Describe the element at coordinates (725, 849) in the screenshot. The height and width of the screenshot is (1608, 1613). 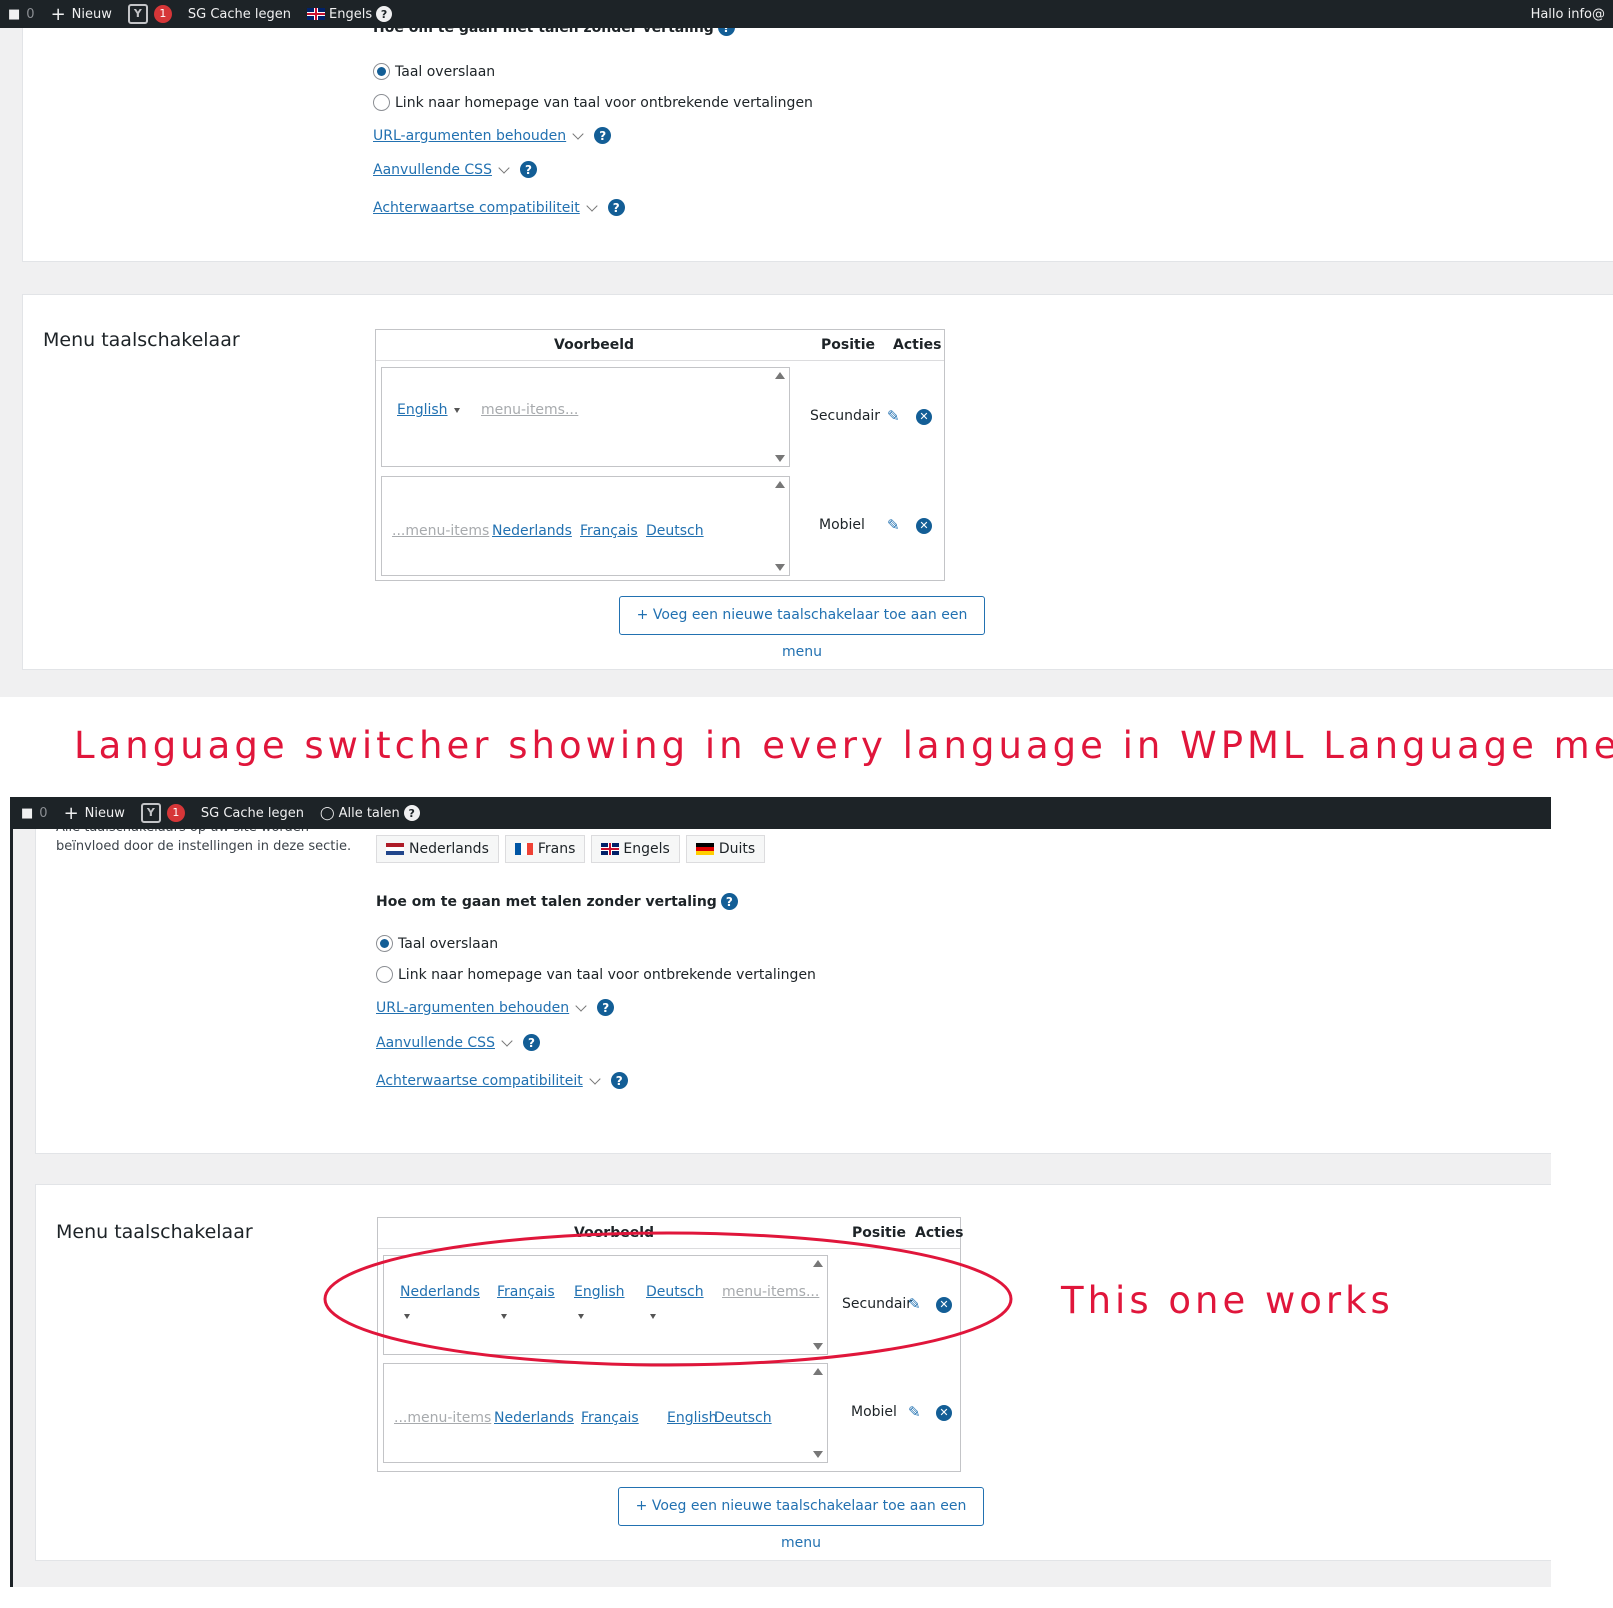
I see `language-item-de: Duits` at that location.